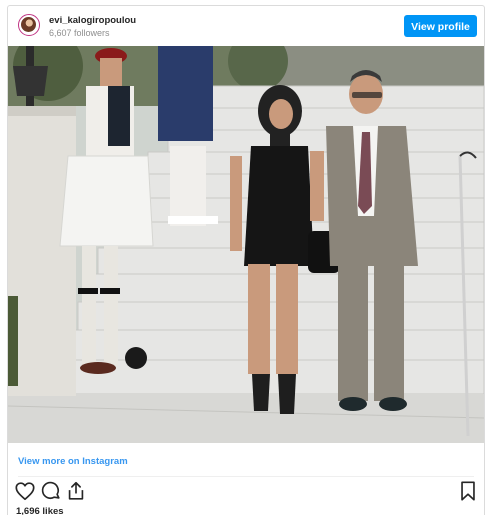 The width and height of the screenshot is (495, 515). Describe the element at coordinates (246, 492) in the screenshot. I see `post-actions` at that location.